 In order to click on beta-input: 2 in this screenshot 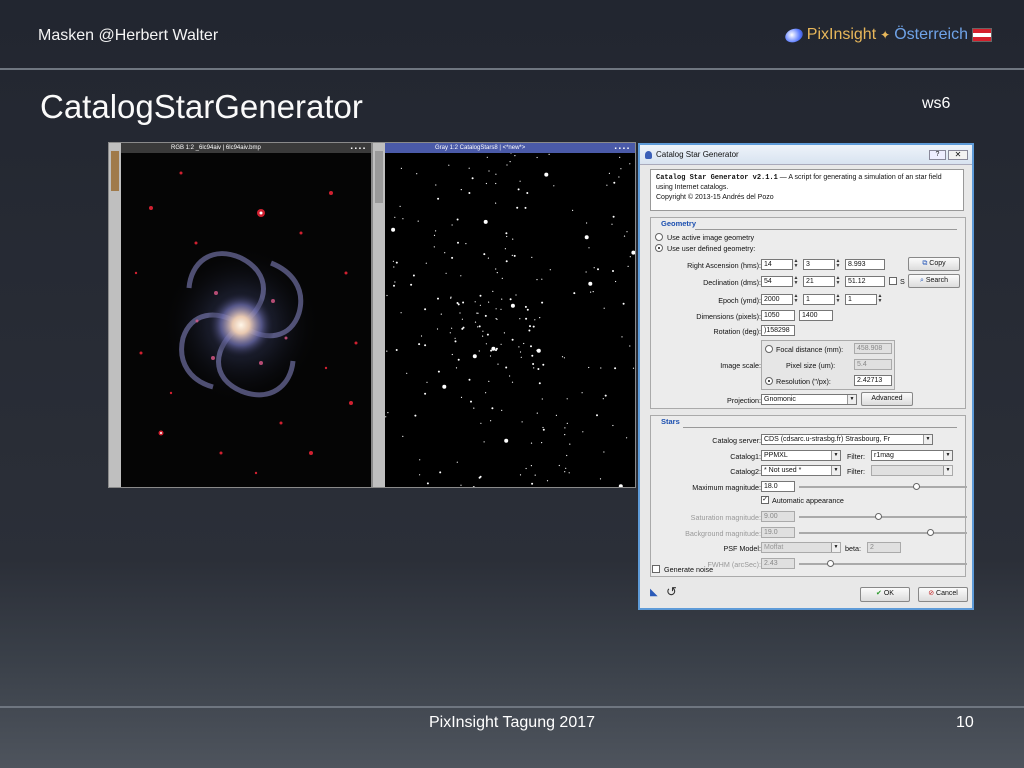, I will do `click(884, 547)`.